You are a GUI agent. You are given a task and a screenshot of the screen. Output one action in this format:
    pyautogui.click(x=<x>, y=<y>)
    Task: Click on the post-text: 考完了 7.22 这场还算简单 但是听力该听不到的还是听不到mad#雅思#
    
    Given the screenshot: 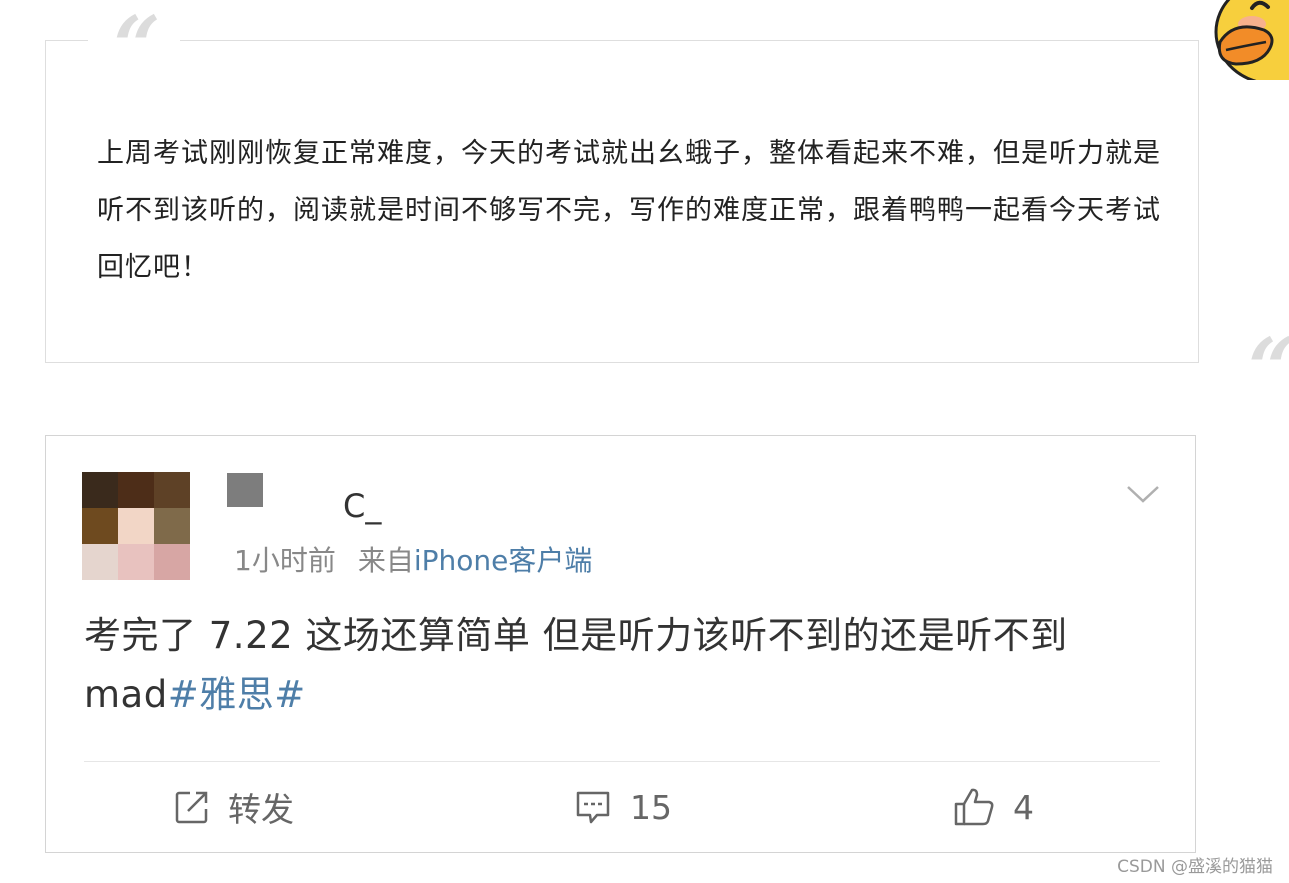 What is the action you would take?
    pyautogui.click(x=624, y=665)
    